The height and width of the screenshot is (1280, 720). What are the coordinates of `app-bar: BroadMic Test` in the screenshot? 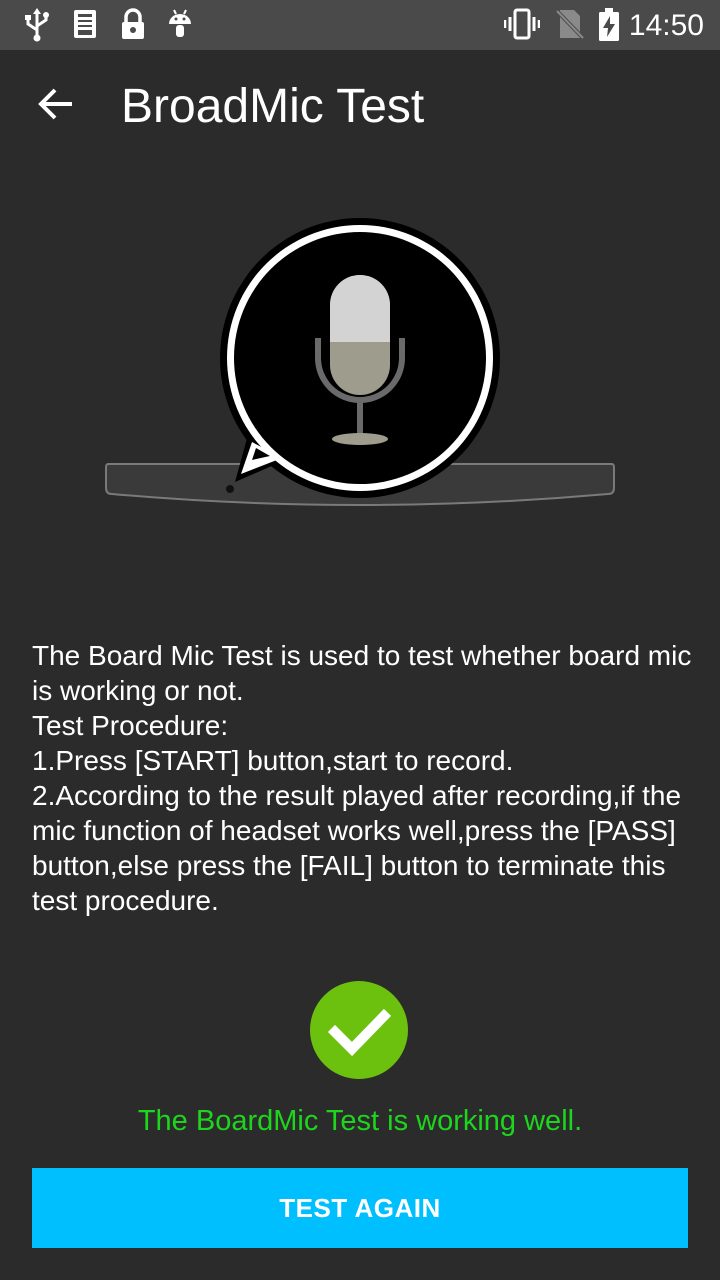 It's located at (360, 108).